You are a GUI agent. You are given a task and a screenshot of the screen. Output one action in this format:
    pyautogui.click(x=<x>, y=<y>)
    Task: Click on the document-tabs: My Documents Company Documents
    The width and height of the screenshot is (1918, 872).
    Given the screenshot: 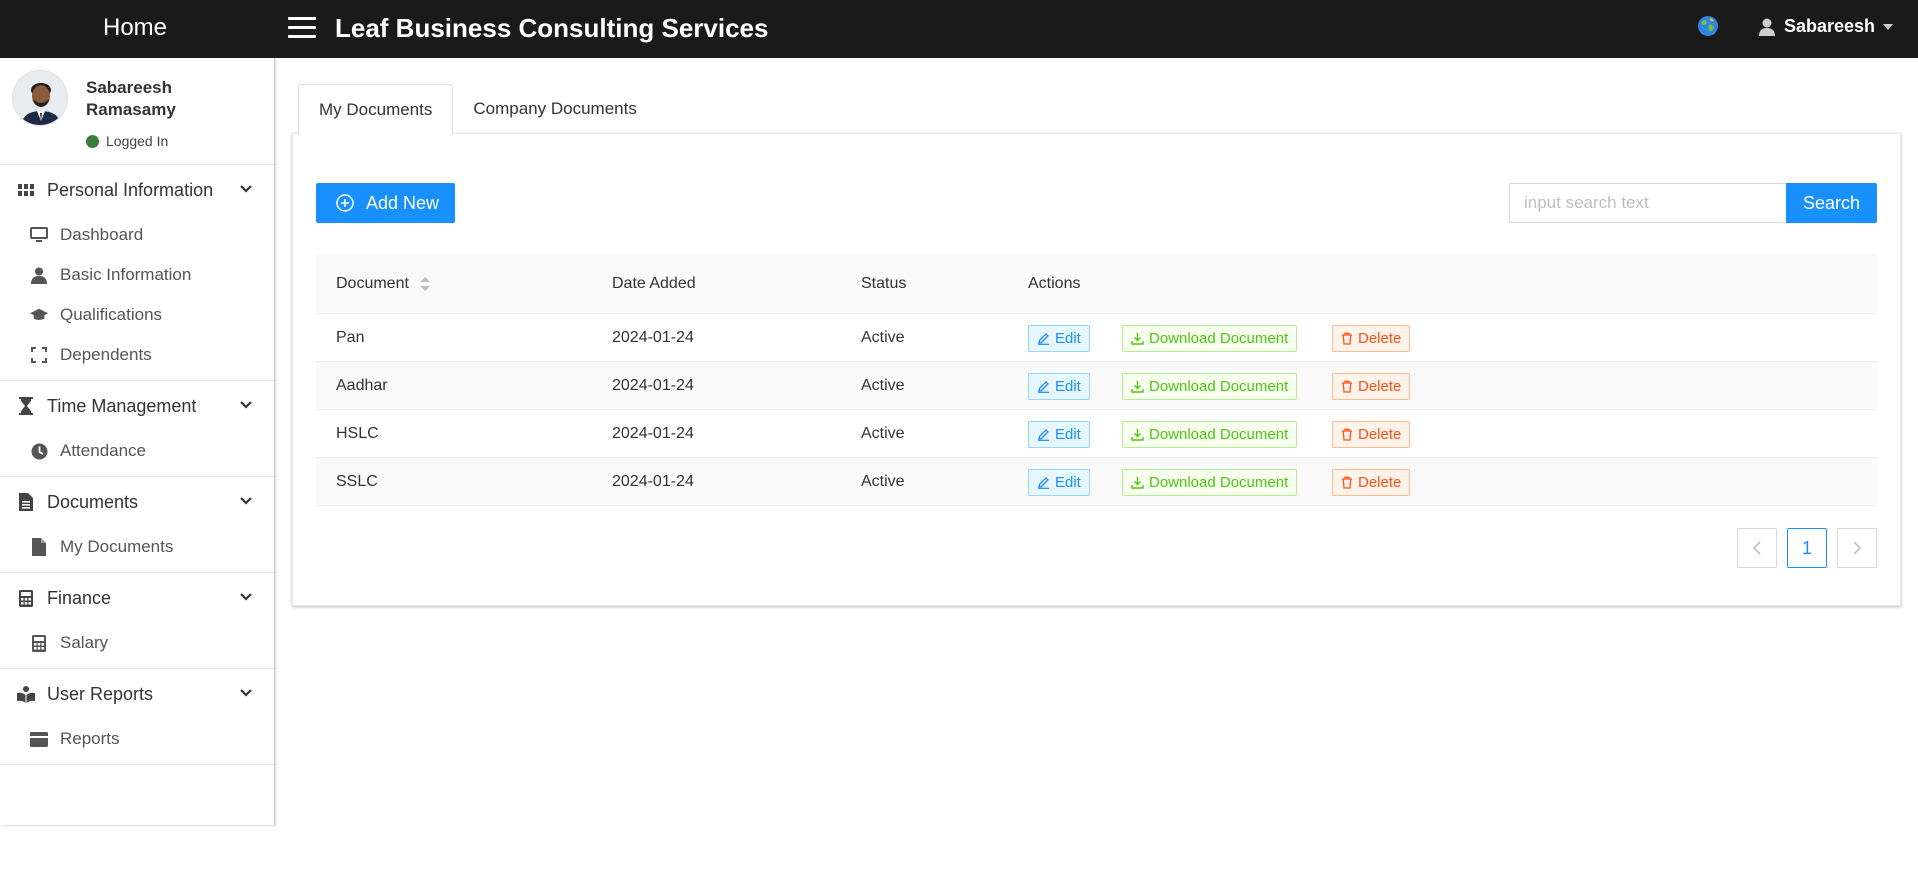 What is the action you would take?
    pyautogui.click(x=477, y=109)
    